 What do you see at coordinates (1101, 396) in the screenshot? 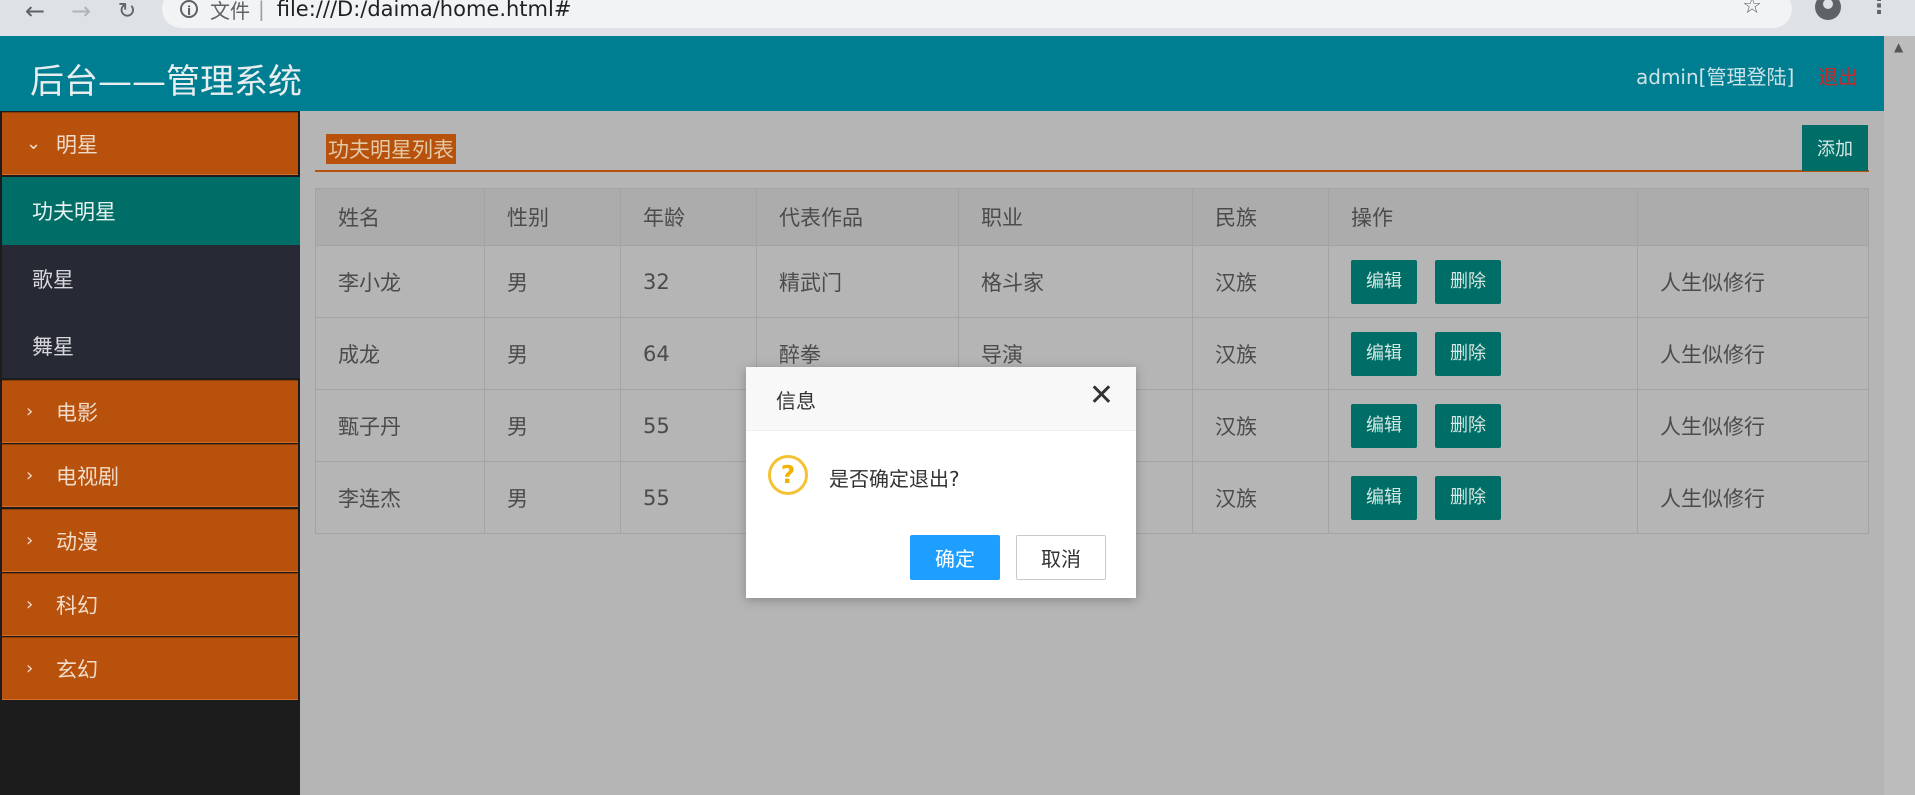
I see `close-icon: ✕` at bounding box center [1101, 396].